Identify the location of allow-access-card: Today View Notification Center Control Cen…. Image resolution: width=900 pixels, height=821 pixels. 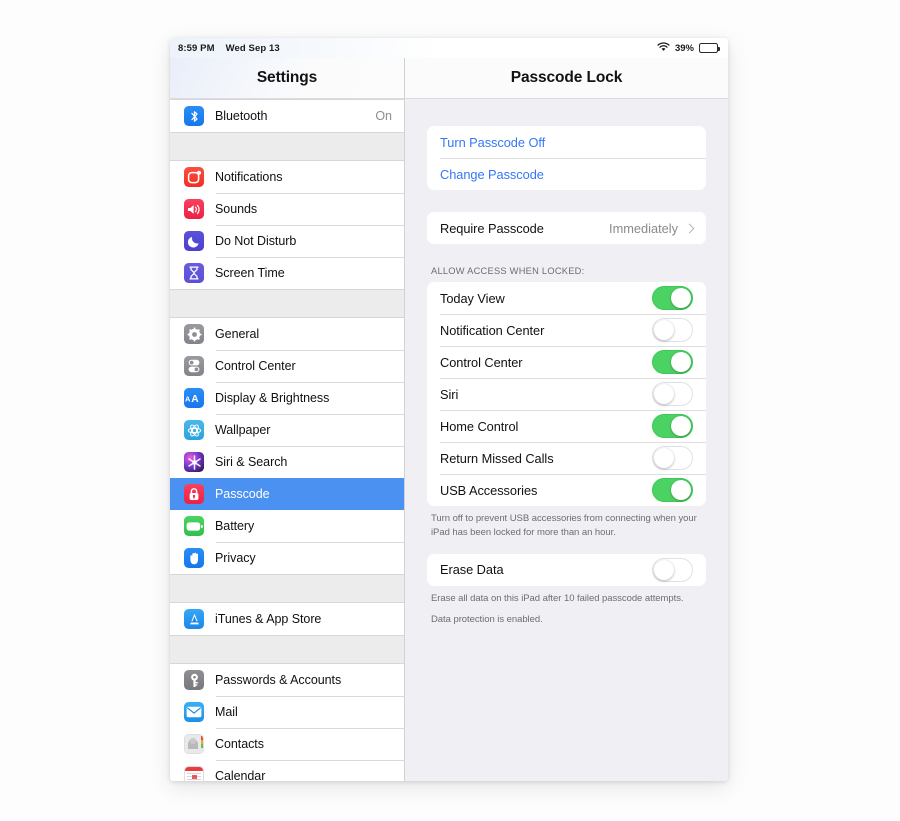
(566, 394).